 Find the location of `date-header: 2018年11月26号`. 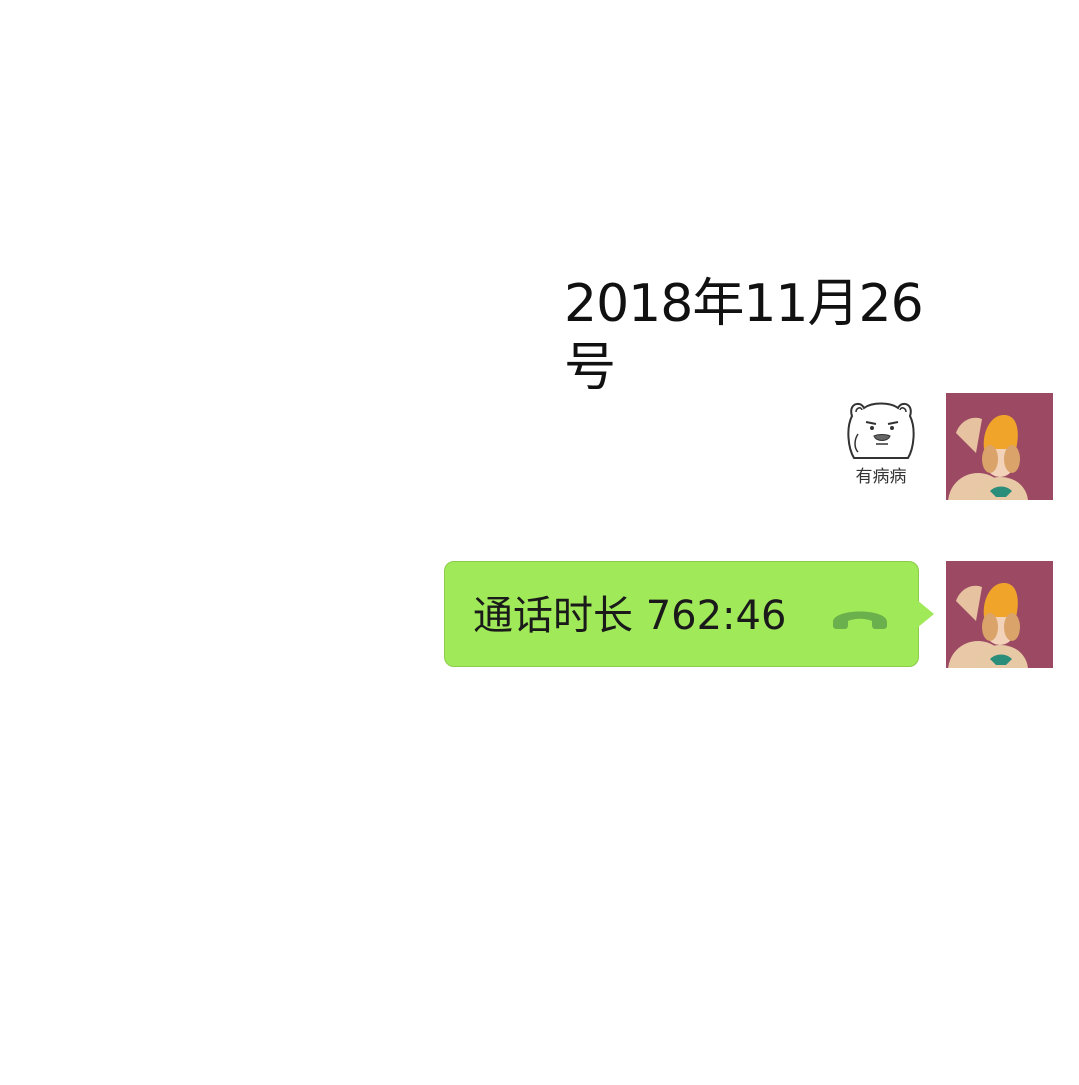

date-header: 2018年11月26号 is located at coordinates (750, 336).